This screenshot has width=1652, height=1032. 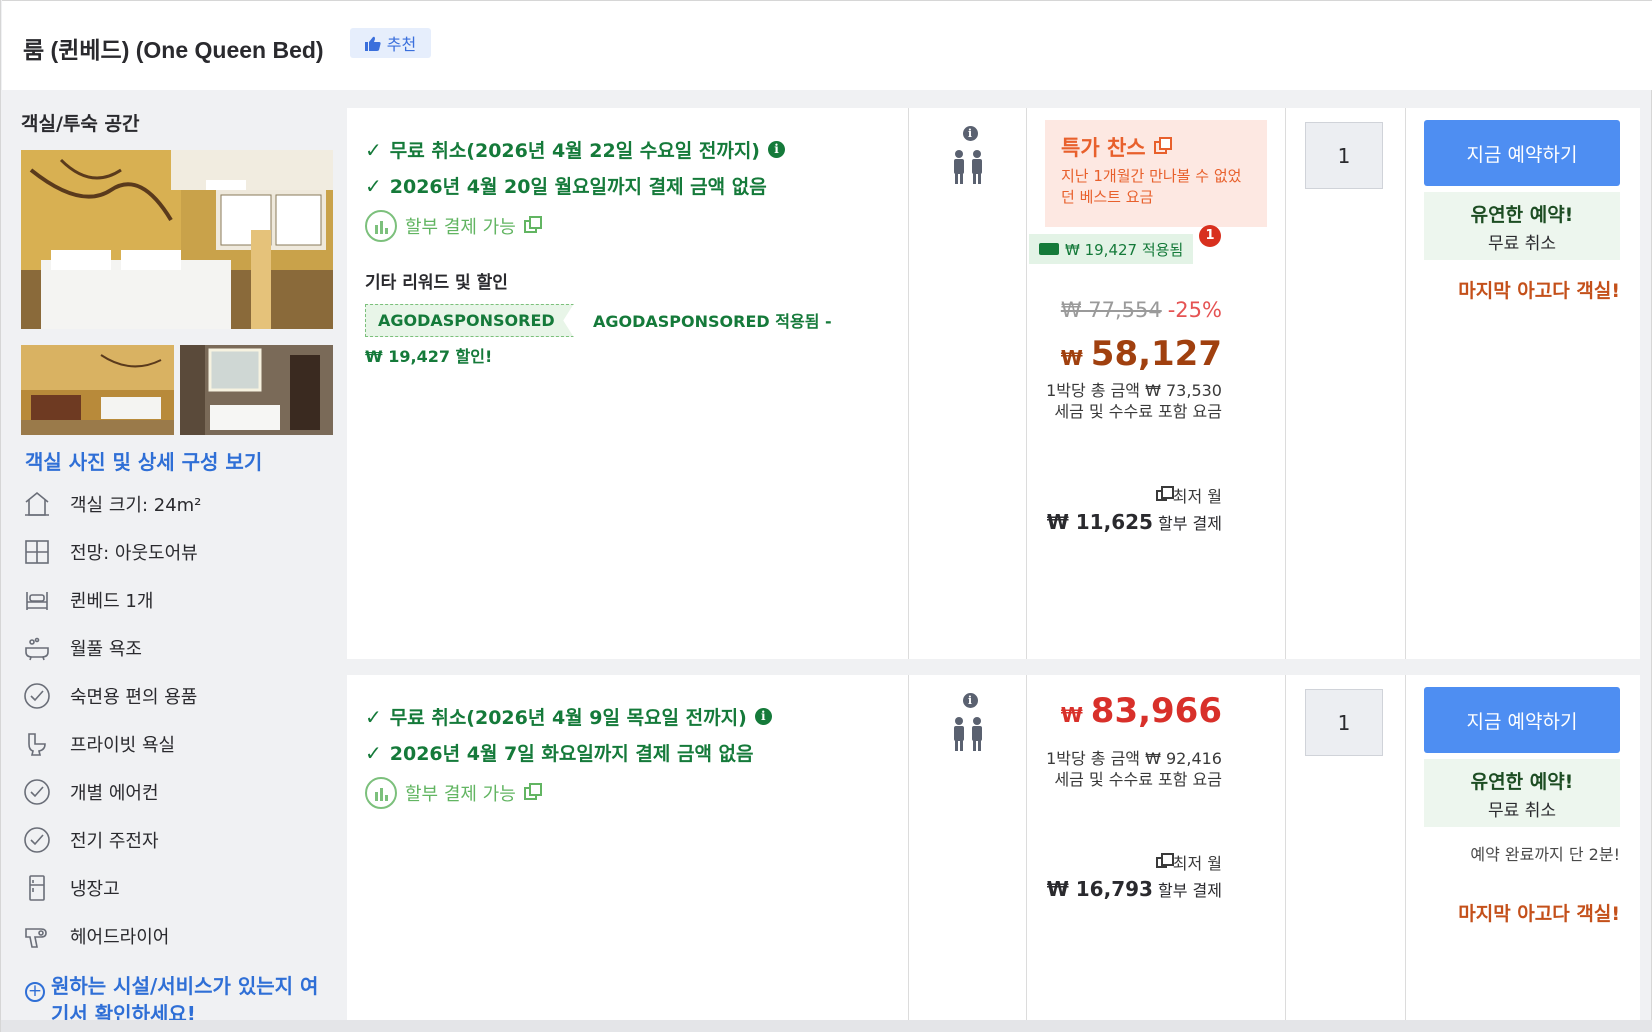 What do you see at coordinates (36, 600) in the screenshot?
I see `bed-icon` at bounding box center [36, 600].